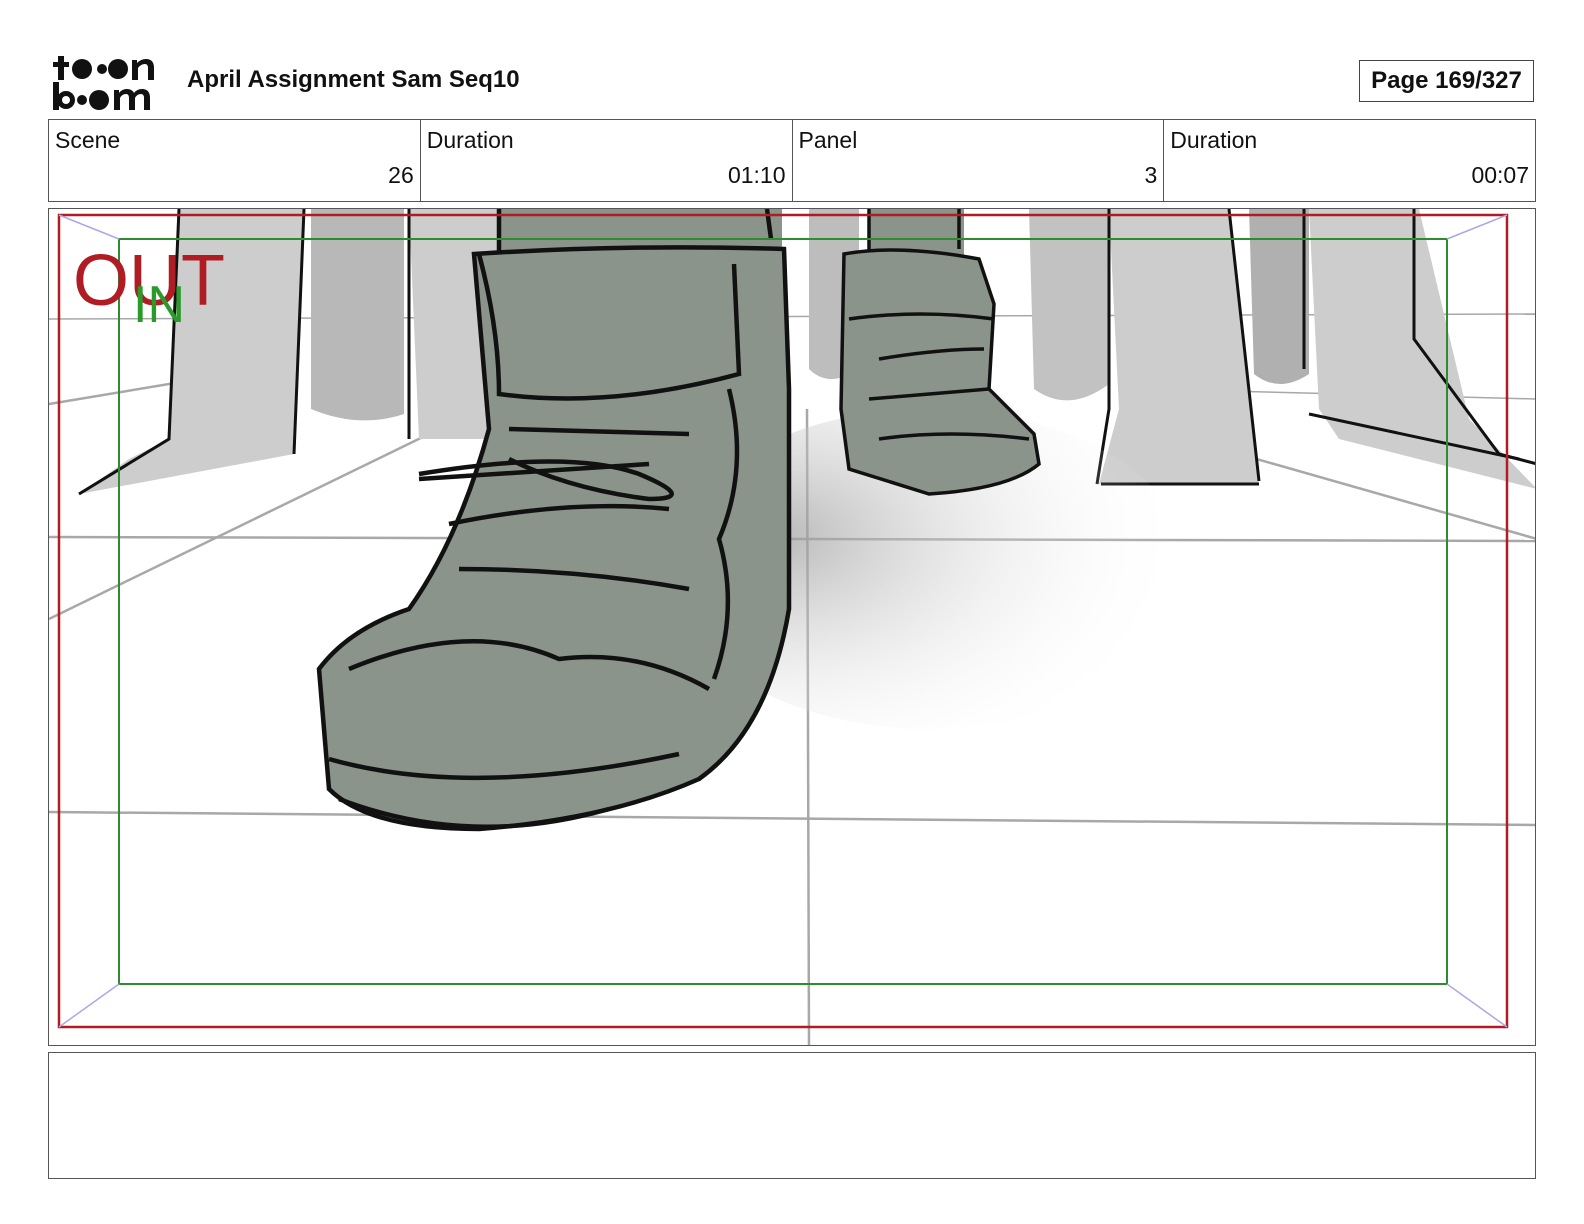 Image resolution: width=1584 pixels, height=1224 pixels. I want to click on panel-duration-label: Duration, so click(1214, 140).